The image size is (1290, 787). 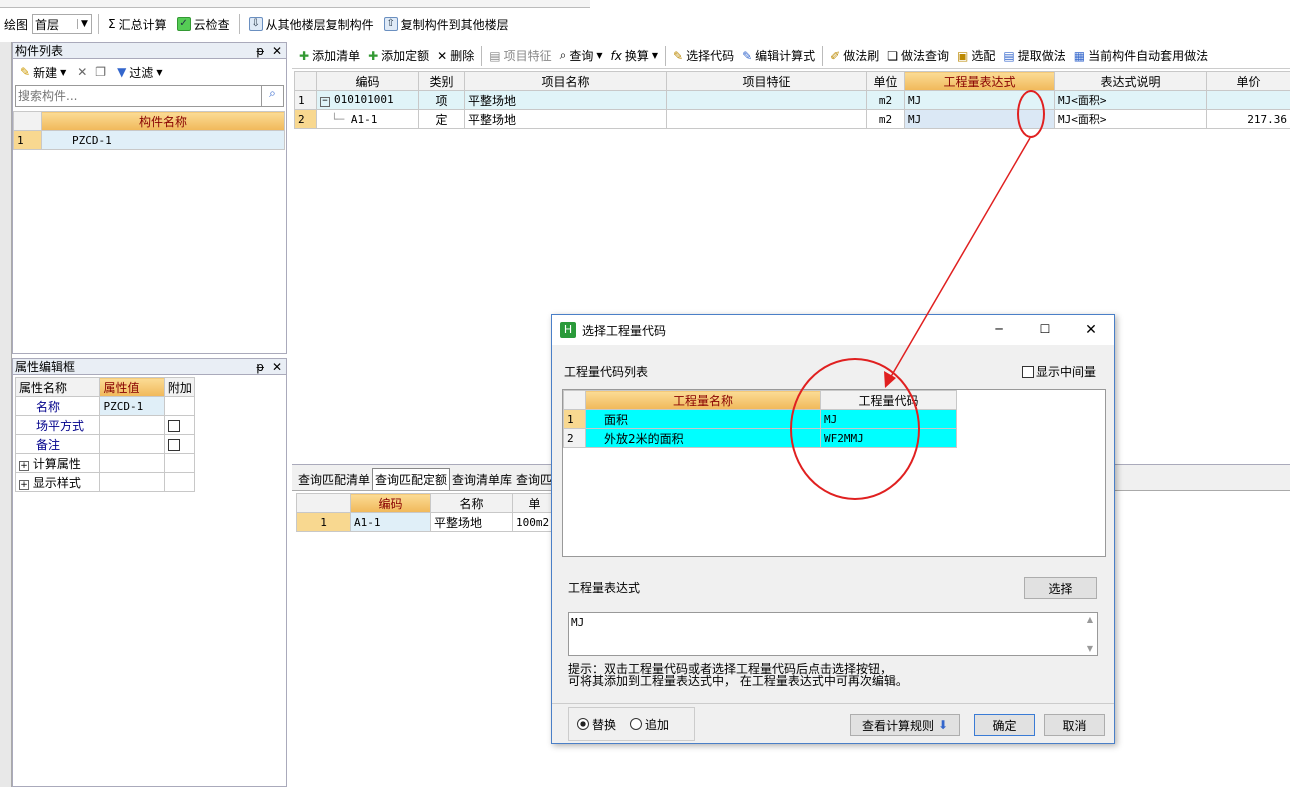 I want to click on annotation-arrow, so click(x=957, y=262).